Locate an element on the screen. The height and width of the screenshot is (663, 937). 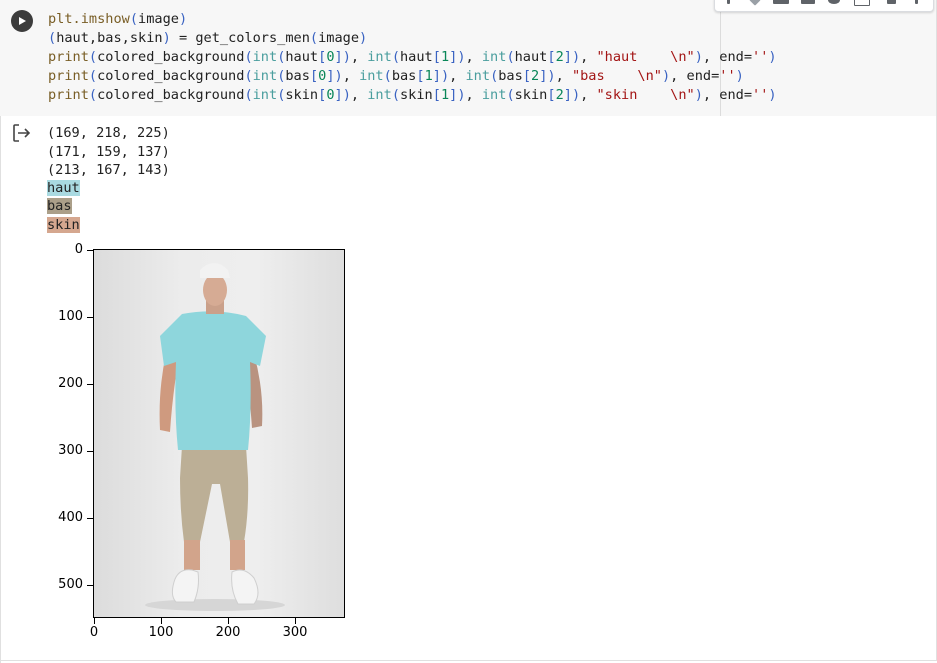
play-icon is located at coordinates (22, 21).